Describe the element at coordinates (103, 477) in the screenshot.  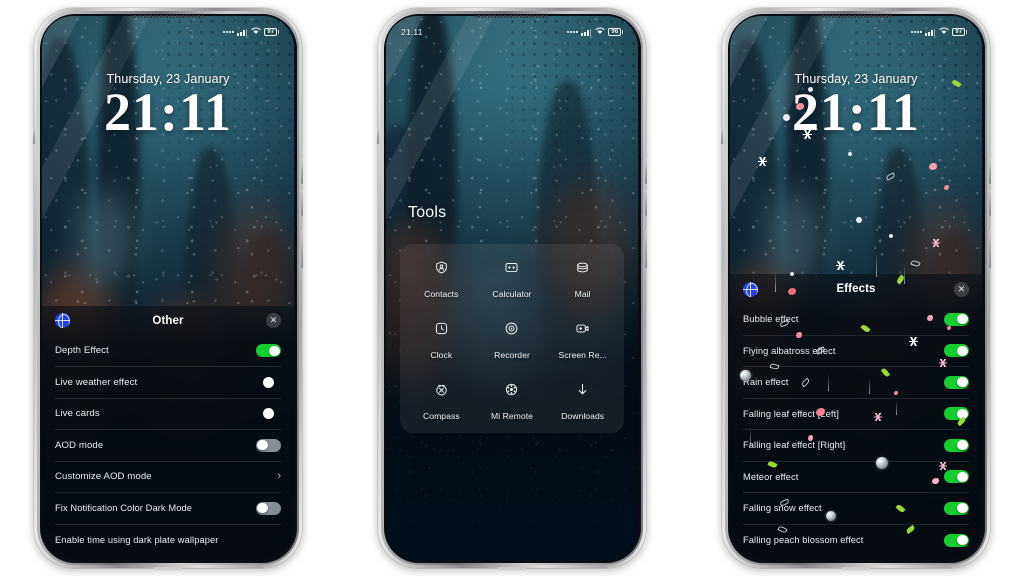
I see `row-label: Customize AOD mode` at that location.